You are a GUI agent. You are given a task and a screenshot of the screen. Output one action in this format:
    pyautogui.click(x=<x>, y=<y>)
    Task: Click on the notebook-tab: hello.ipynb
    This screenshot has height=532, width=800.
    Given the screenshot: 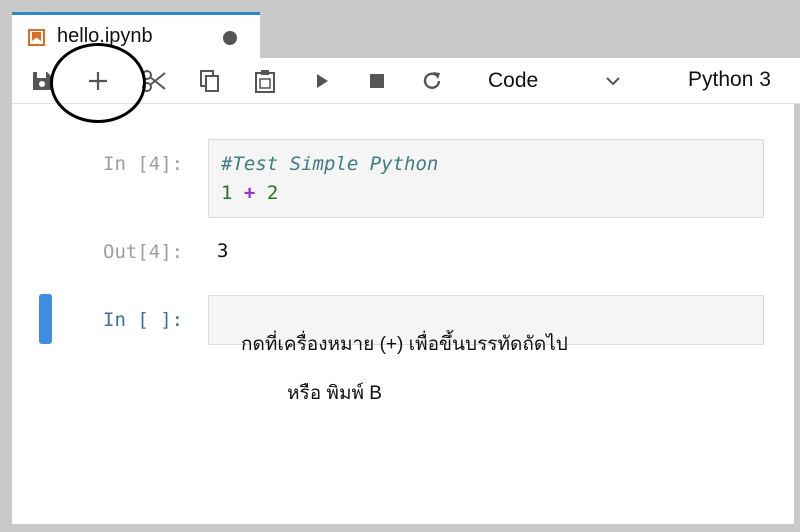 What is the action you would take?
    pyautogui.click(x=136, y=35)
    